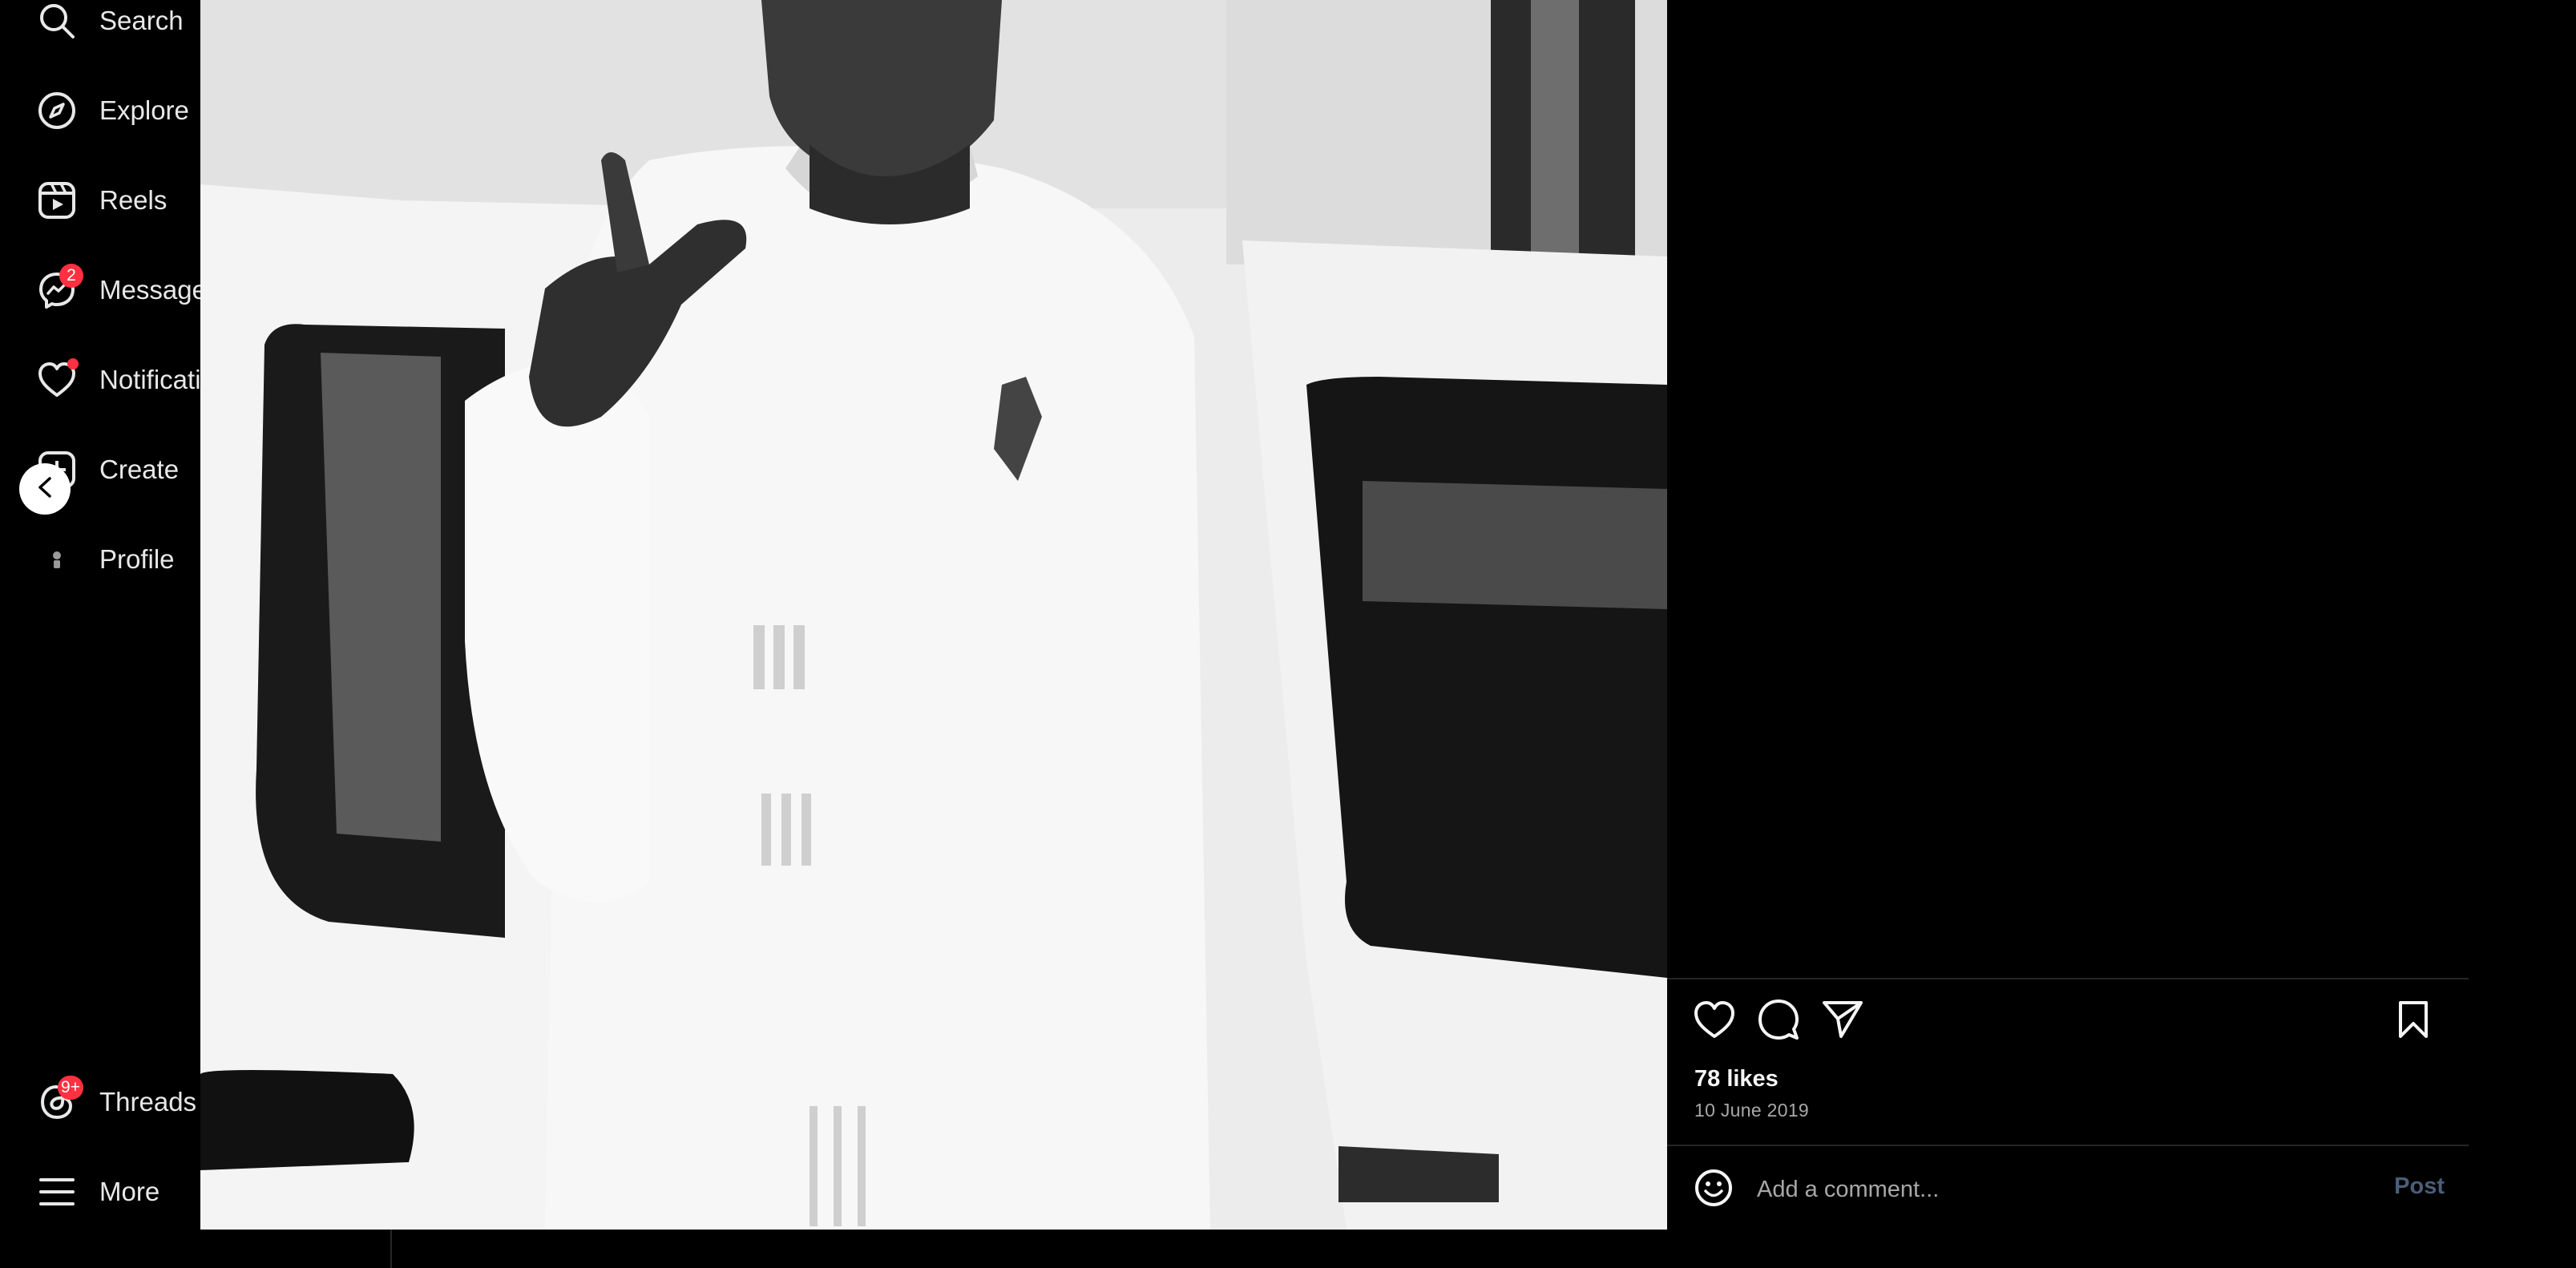  I want to click on sidebar-item-label: Explore, so click(144, 110).